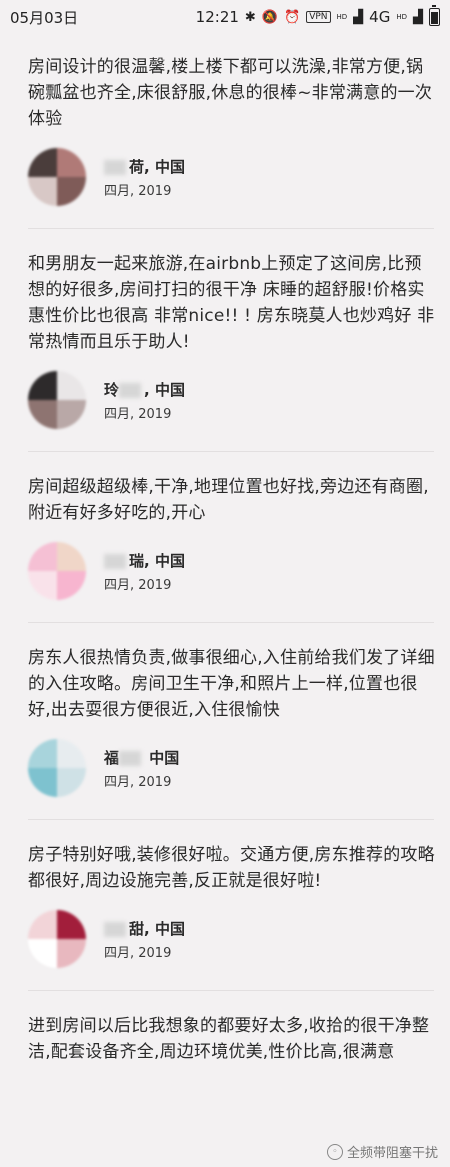 This screenshot has width=450, height=1167. I want to click on mute-icon: 🔕, so click(269, 17).